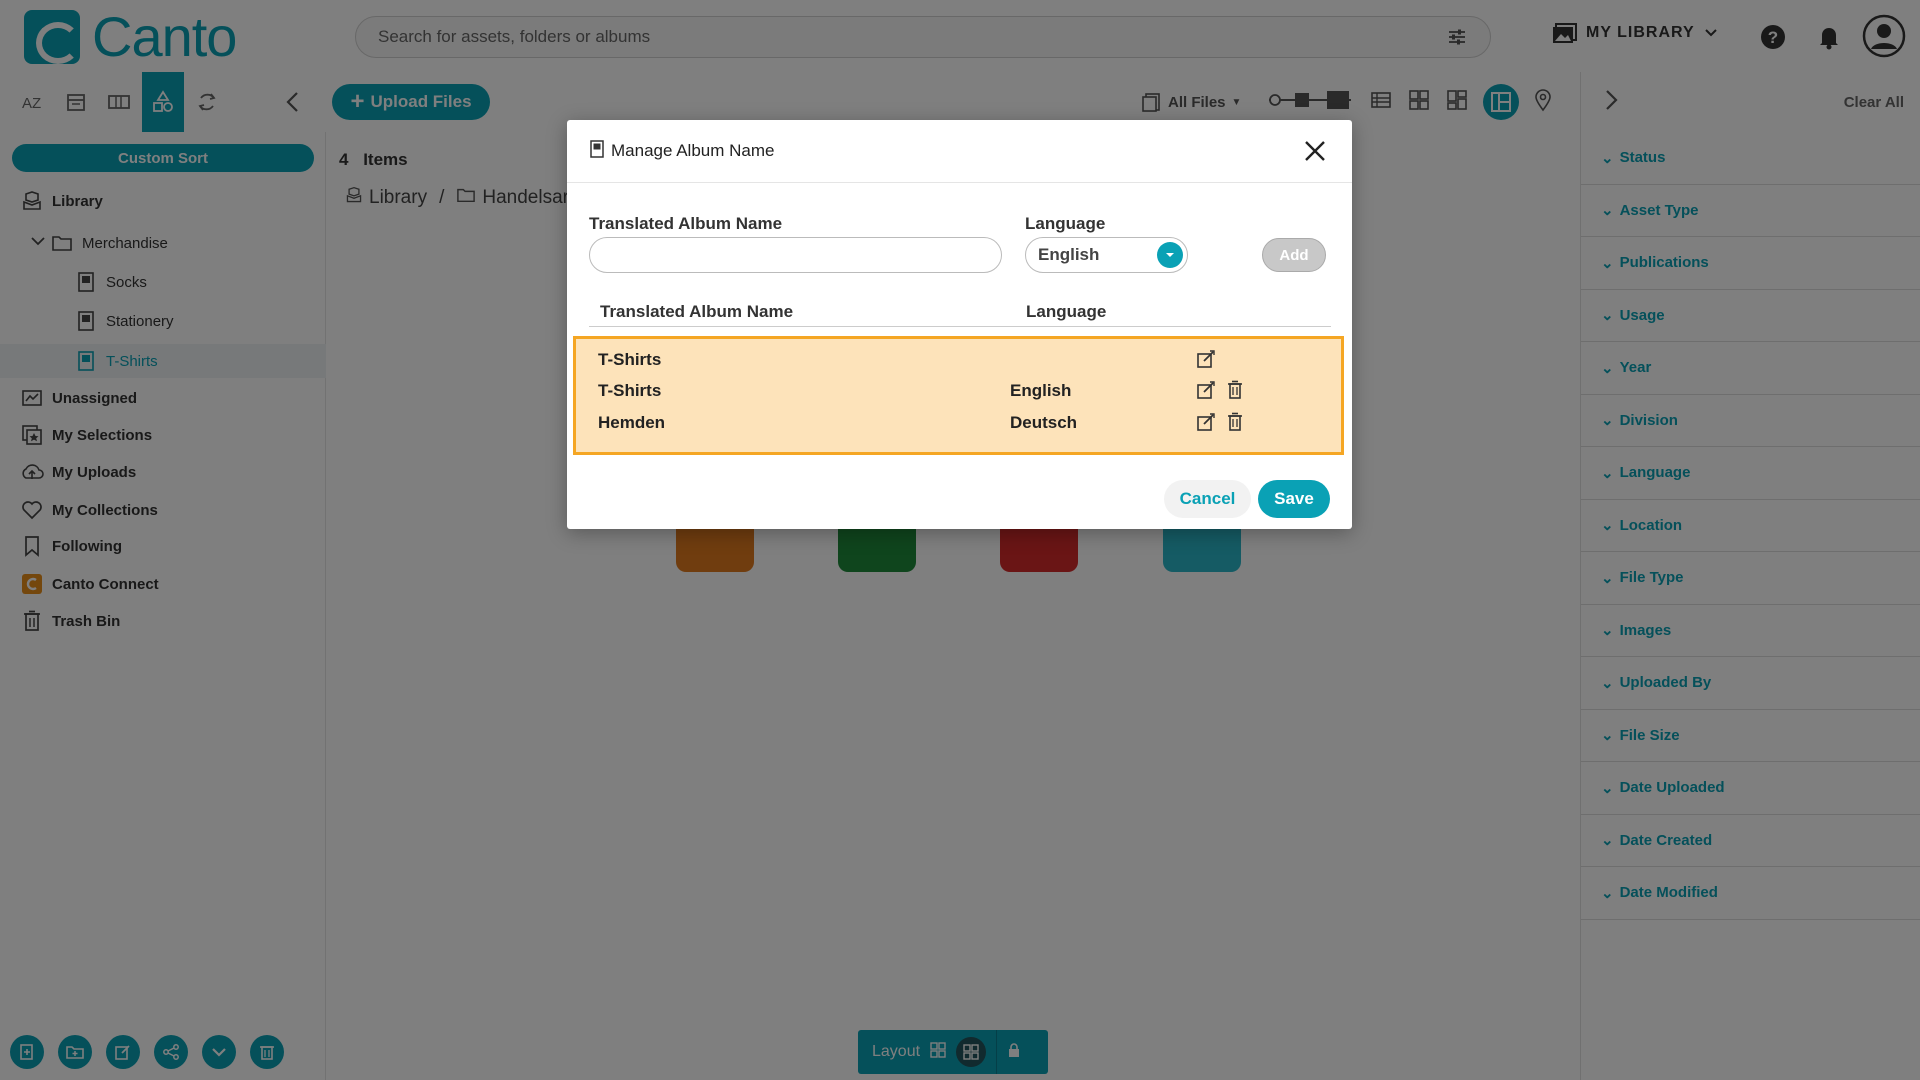 The width and height of the screenshot is (1920, 1080). Describe the element at coordinates (958, 391) in the screenshot. I see `table-row: T-Shirts English` at that location.